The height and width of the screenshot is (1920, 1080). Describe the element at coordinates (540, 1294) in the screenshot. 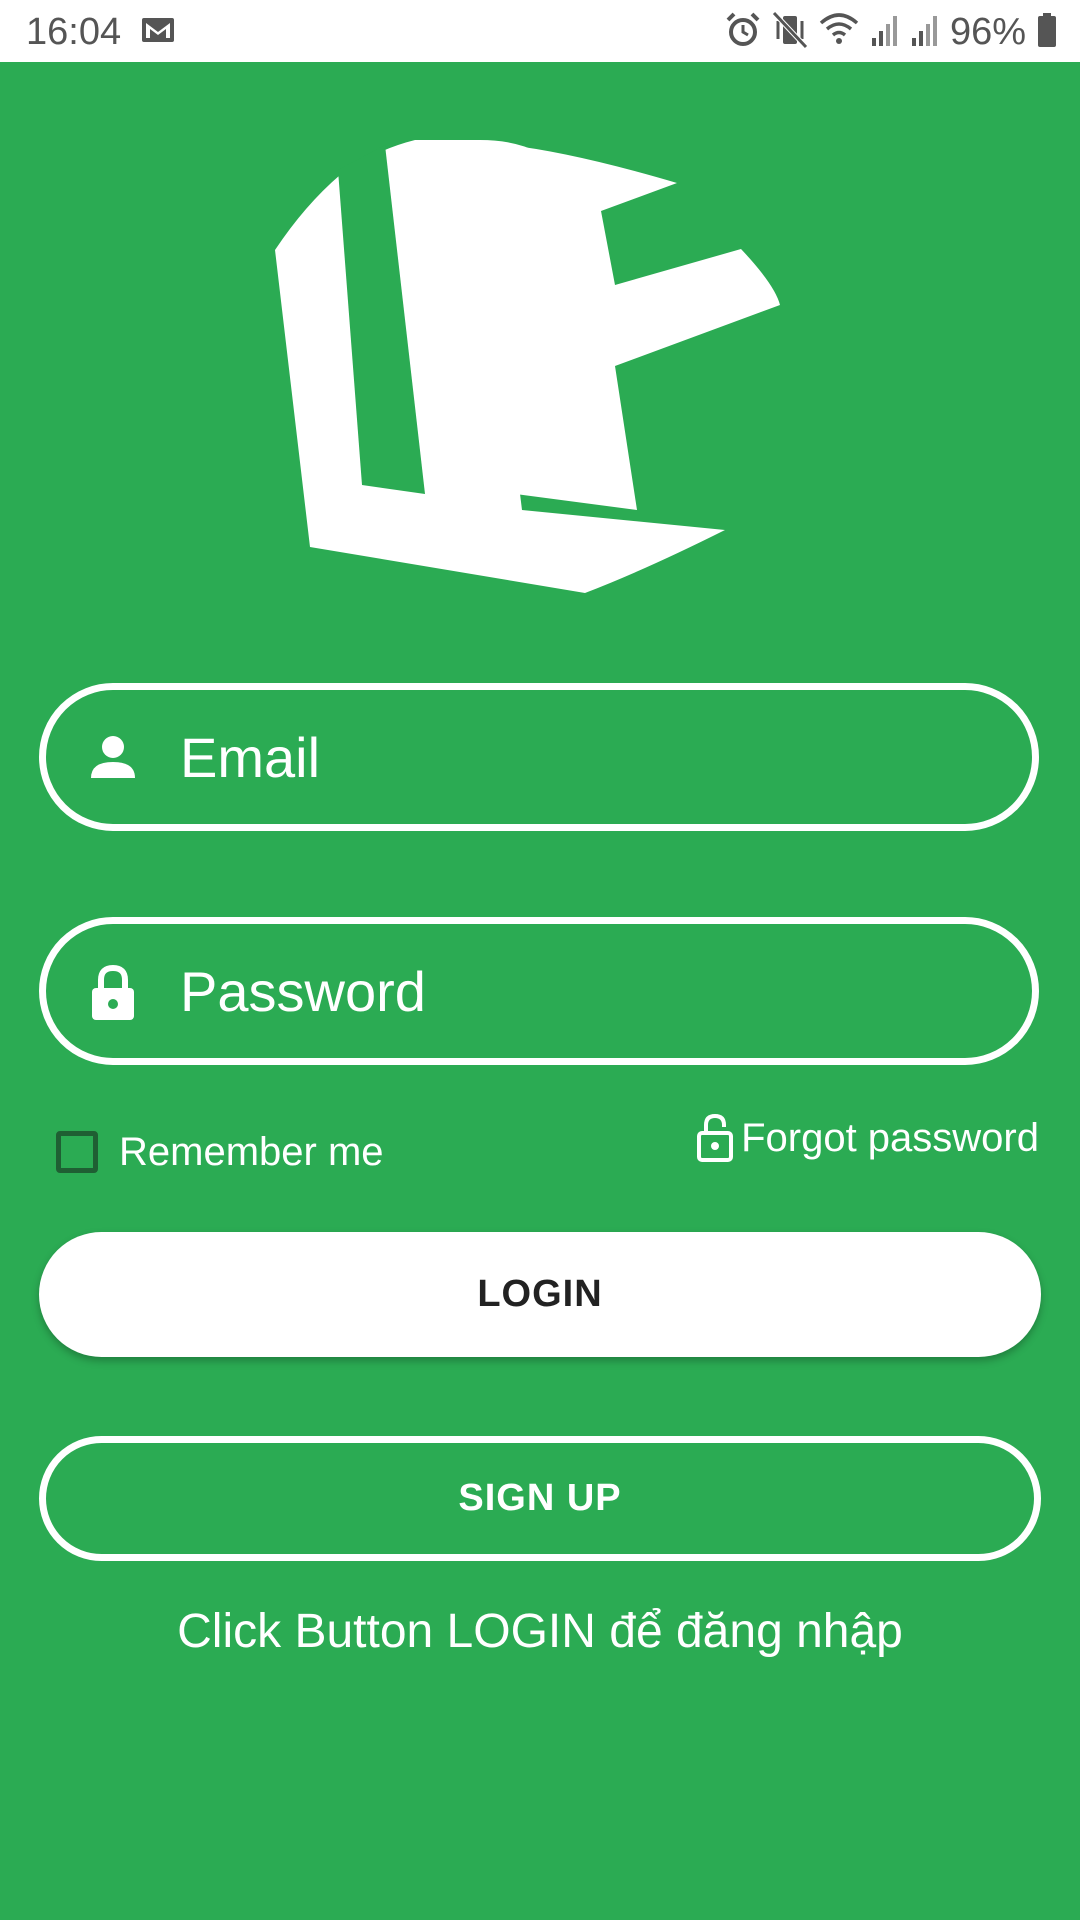

I see `login-button: LOGIN` at that location.